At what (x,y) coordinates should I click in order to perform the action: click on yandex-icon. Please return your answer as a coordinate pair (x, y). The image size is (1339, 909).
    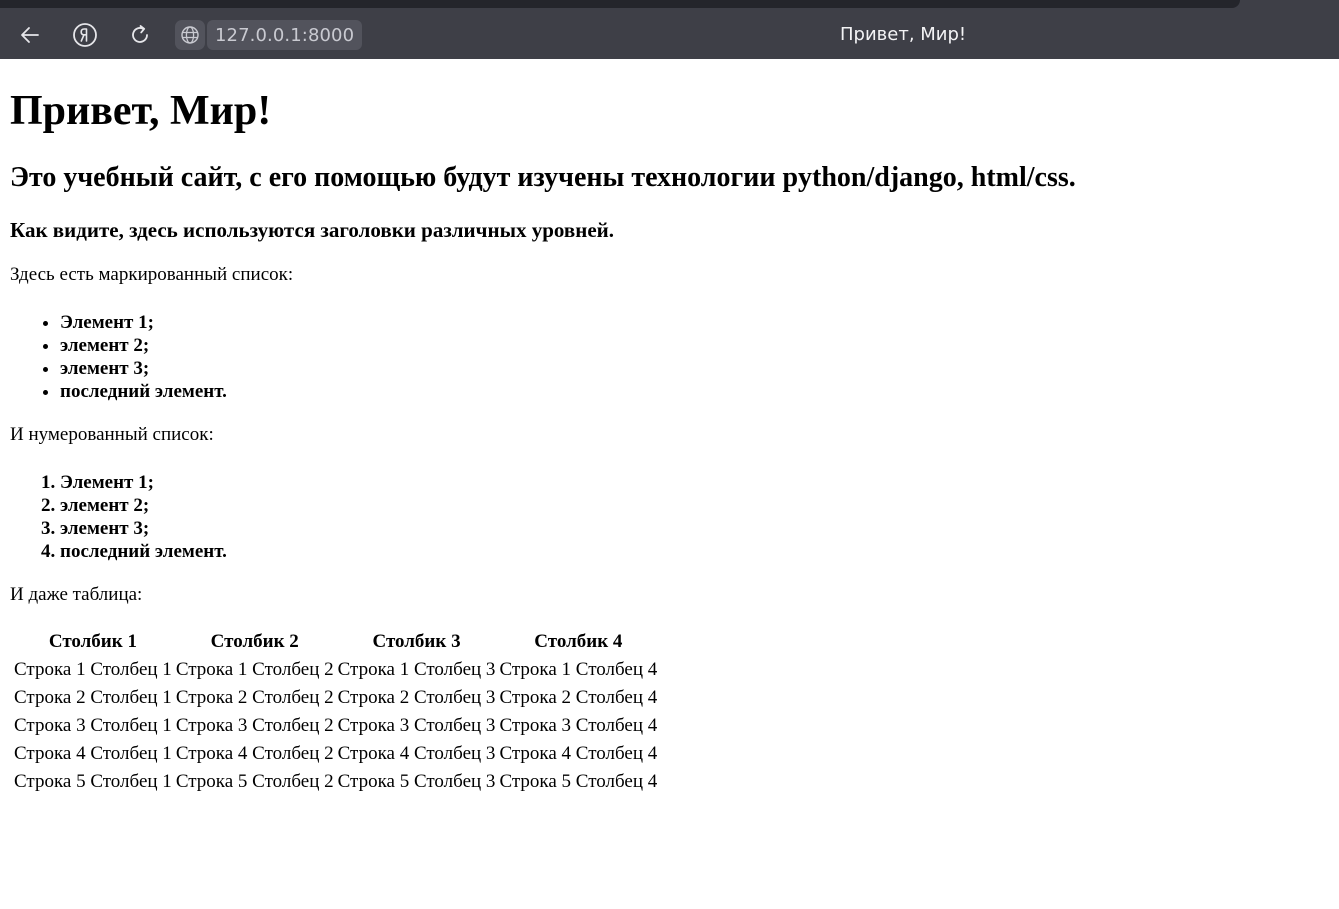
    Looking at the image, I should click on (85, 35).